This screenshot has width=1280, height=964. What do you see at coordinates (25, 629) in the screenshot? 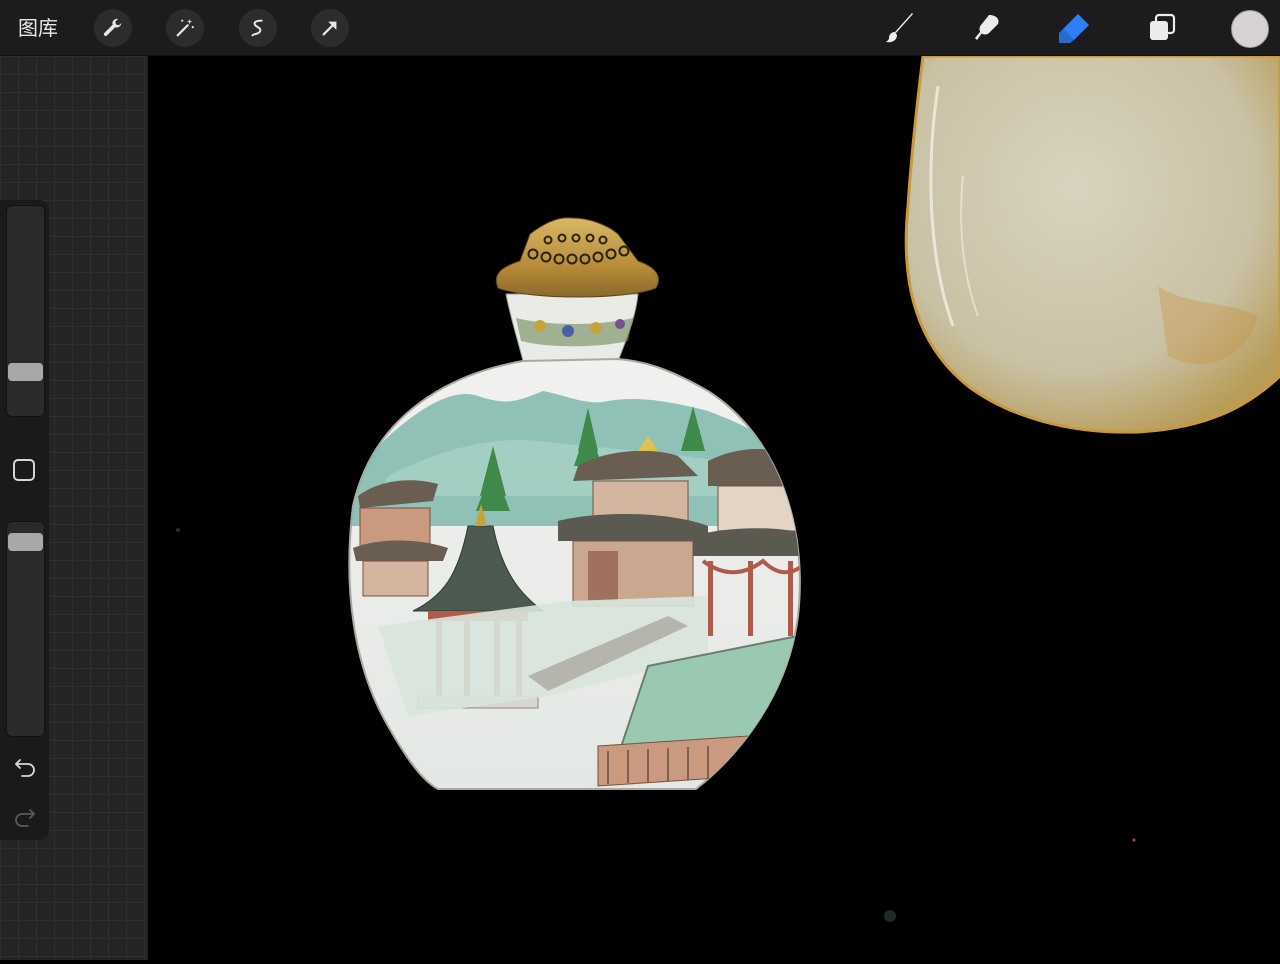
I see `opacity-slider` at bounding box center [25, 629].